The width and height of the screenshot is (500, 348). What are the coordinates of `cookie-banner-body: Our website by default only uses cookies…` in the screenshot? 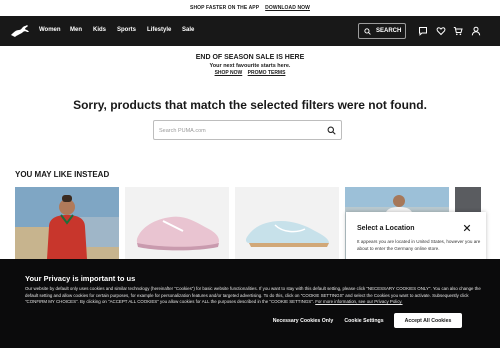 It's located at (255, 296).